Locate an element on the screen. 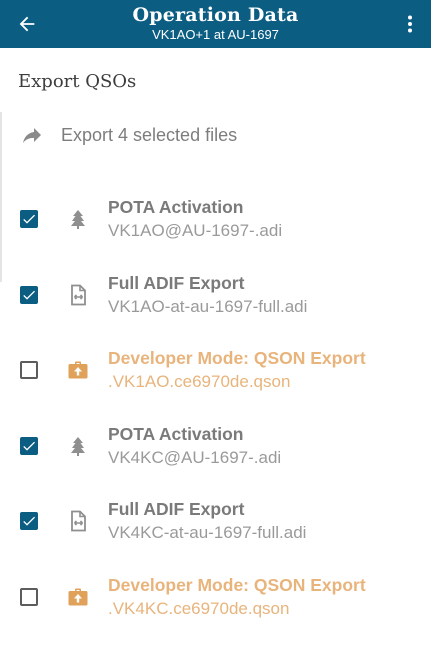 The width and height of the screenshot is (431, 648). file-row: POTA Activation VK4KC@AU-1697-.adi is located at coordinates (215, 453).